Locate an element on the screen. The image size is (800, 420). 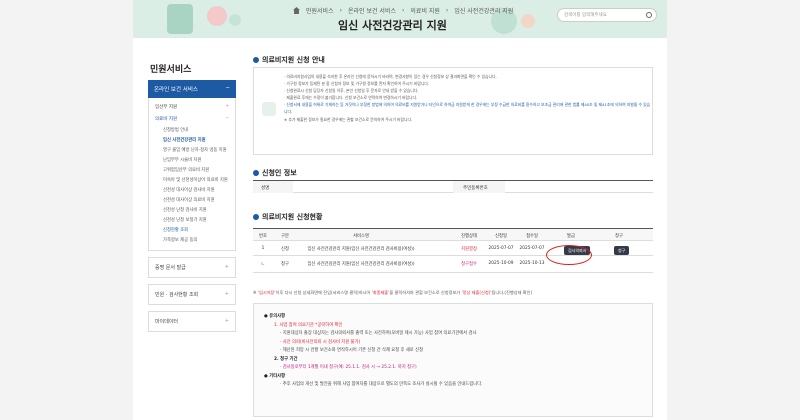
breadcrumb-item: 민원서비스 is located at coordinates (320, 10).